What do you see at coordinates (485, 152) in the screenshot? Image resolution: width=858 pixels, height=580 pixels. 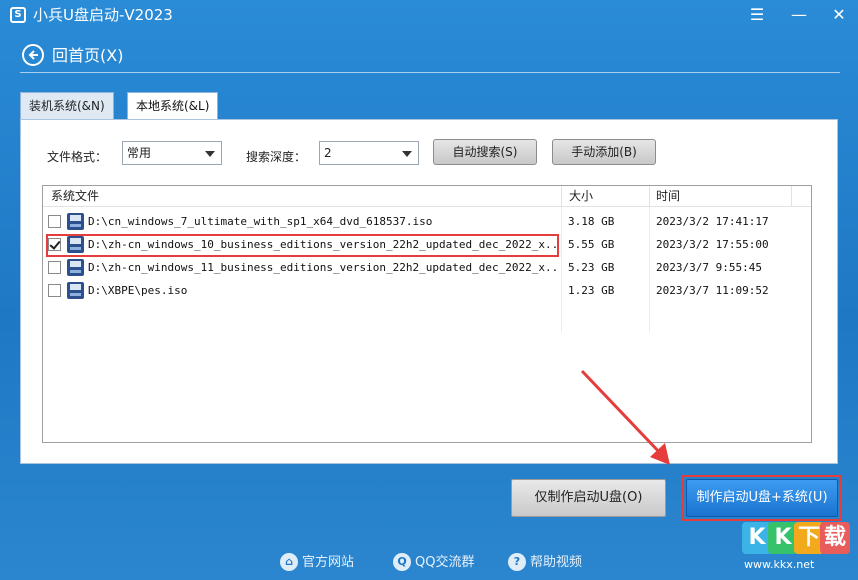 I see `auto-search-button: 自动搜索(S)` at bounding box center [485, 152].